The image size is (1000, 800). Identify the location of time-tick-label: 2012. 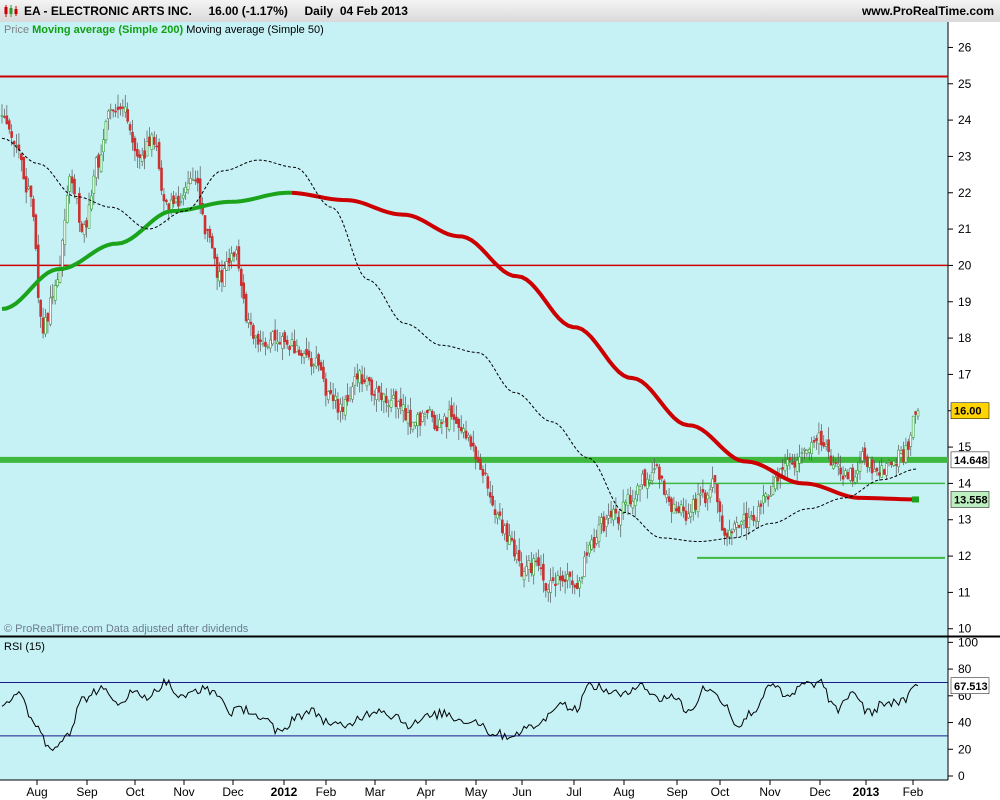
(284, 792).